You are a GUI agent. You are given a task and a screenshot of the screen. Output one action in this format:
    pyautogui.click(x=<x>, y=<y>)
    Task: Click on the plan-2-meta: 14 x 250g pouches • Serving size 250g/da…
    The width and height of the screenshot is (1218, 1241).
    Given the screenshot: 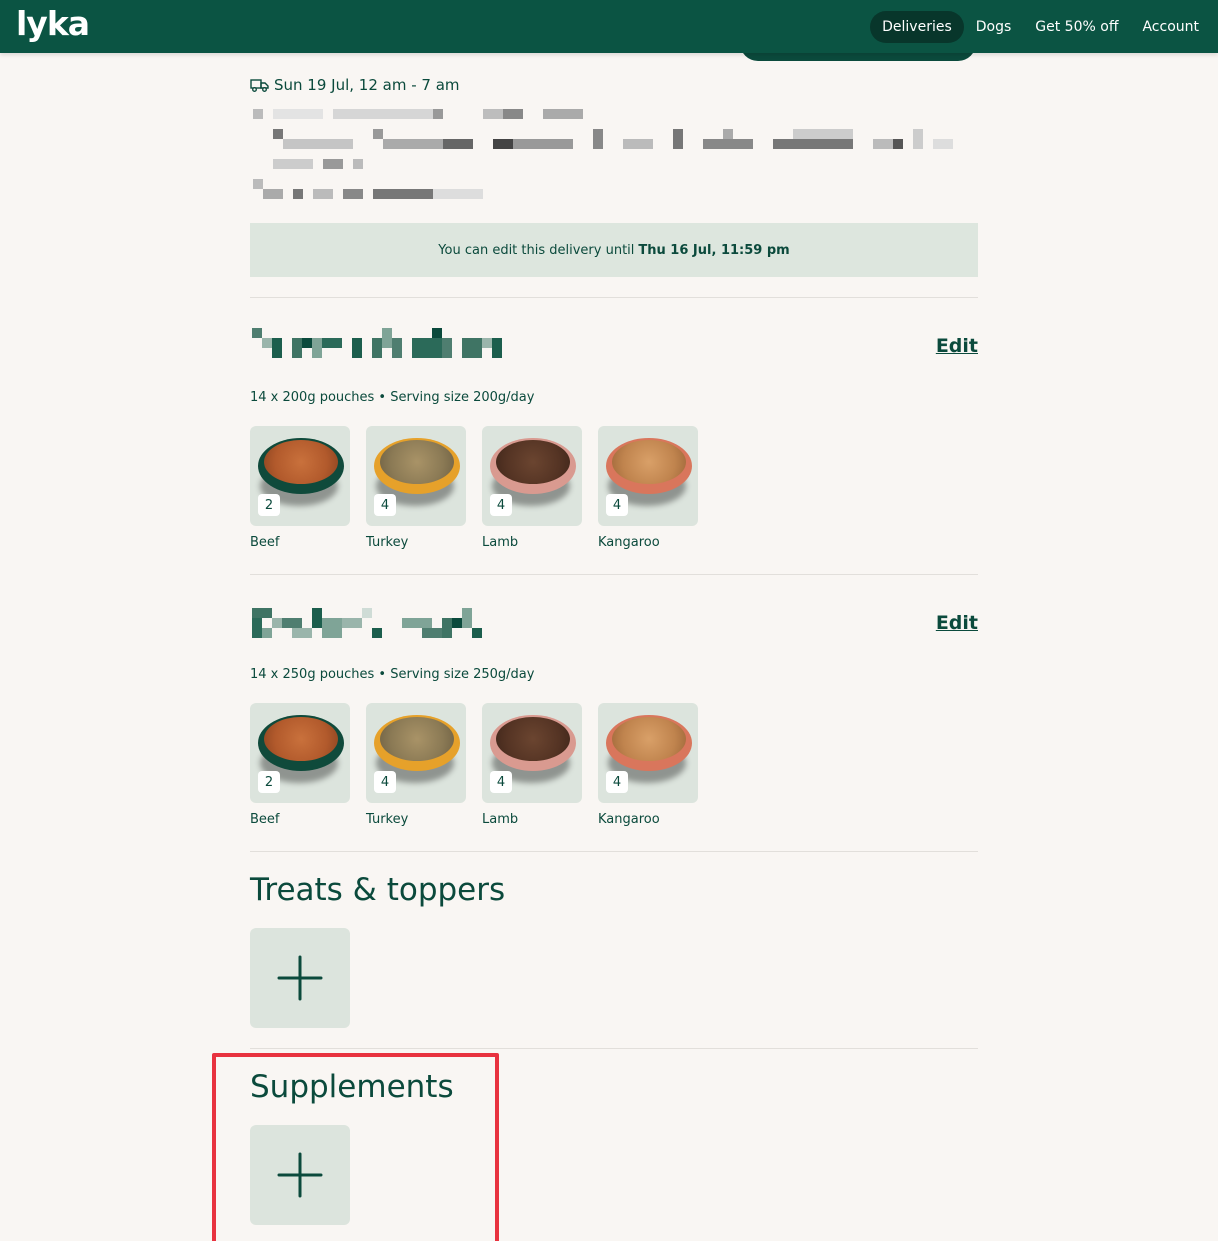 What is the action you would take?
    pyautogui.click(x=392, y=674)
    